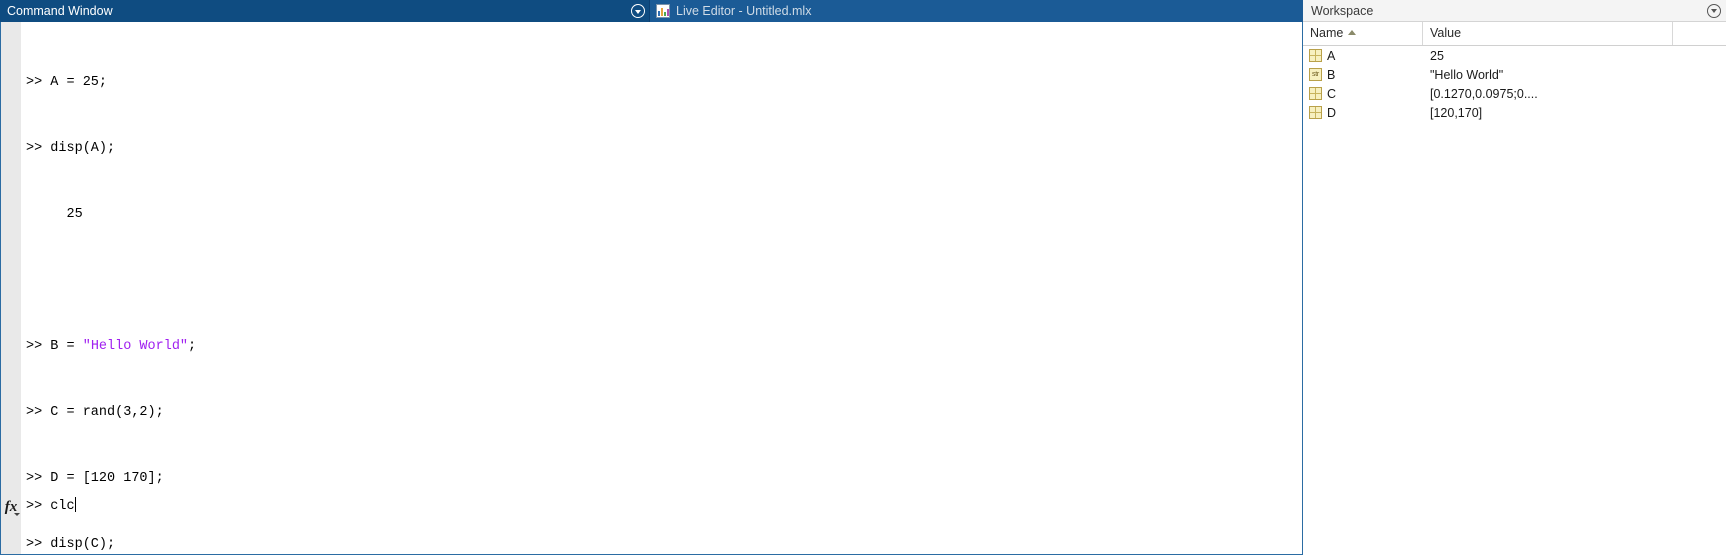 Image resolution: width=1726 pixels, height=555 pixels. Describe the element at coordinates (17, 514) in the screenshot. I see `fx-dropdown-caret-icon` at that location.